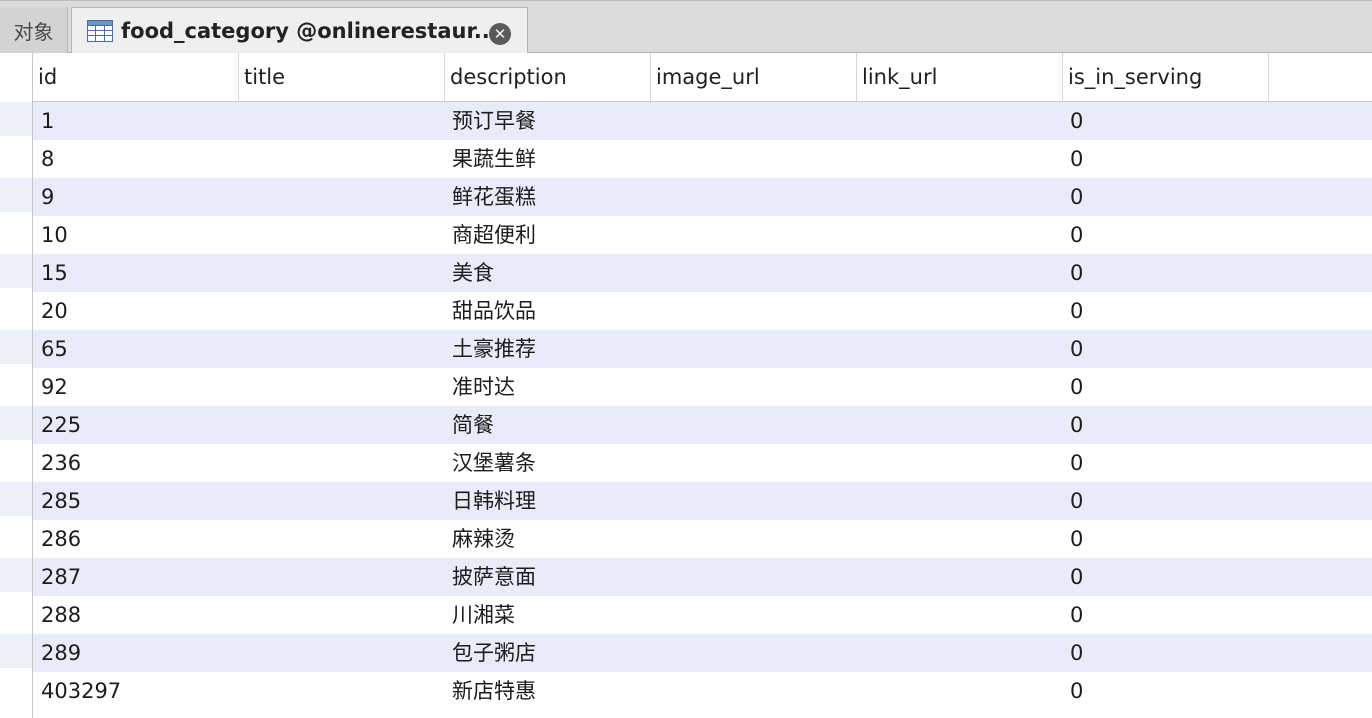  What do you see at coordinates (702, 463) in the screenshot?
I see `table-row: 236 汉堡薯条 0` at bounding box center [702, 463].